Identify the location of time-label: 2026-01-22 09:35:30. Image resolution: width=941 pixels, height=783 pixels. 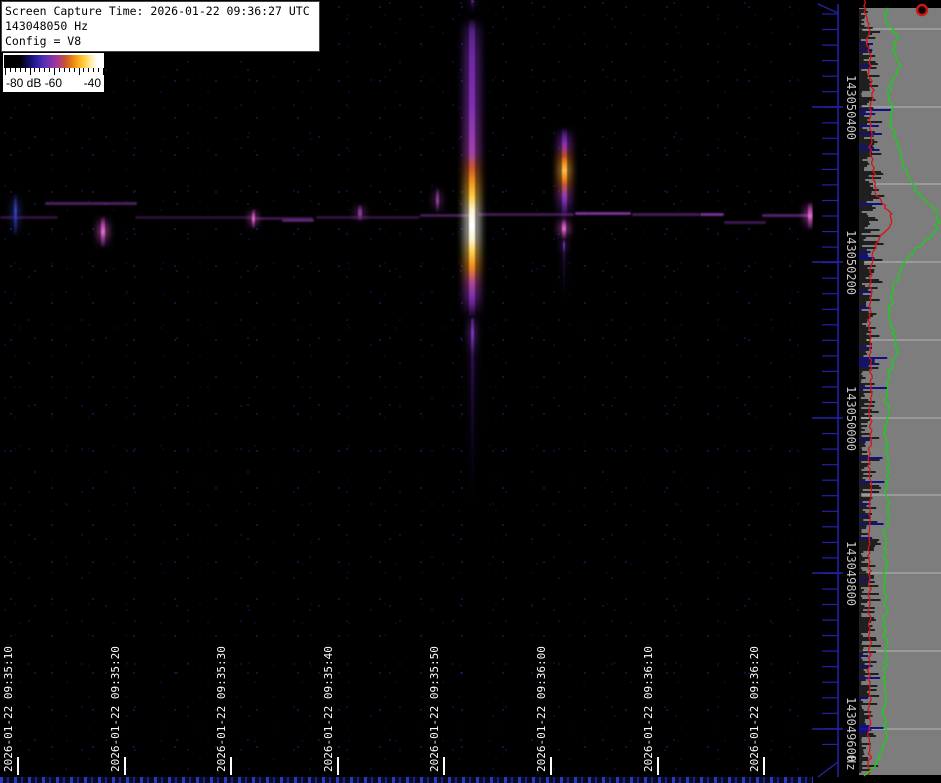
(222, 709).